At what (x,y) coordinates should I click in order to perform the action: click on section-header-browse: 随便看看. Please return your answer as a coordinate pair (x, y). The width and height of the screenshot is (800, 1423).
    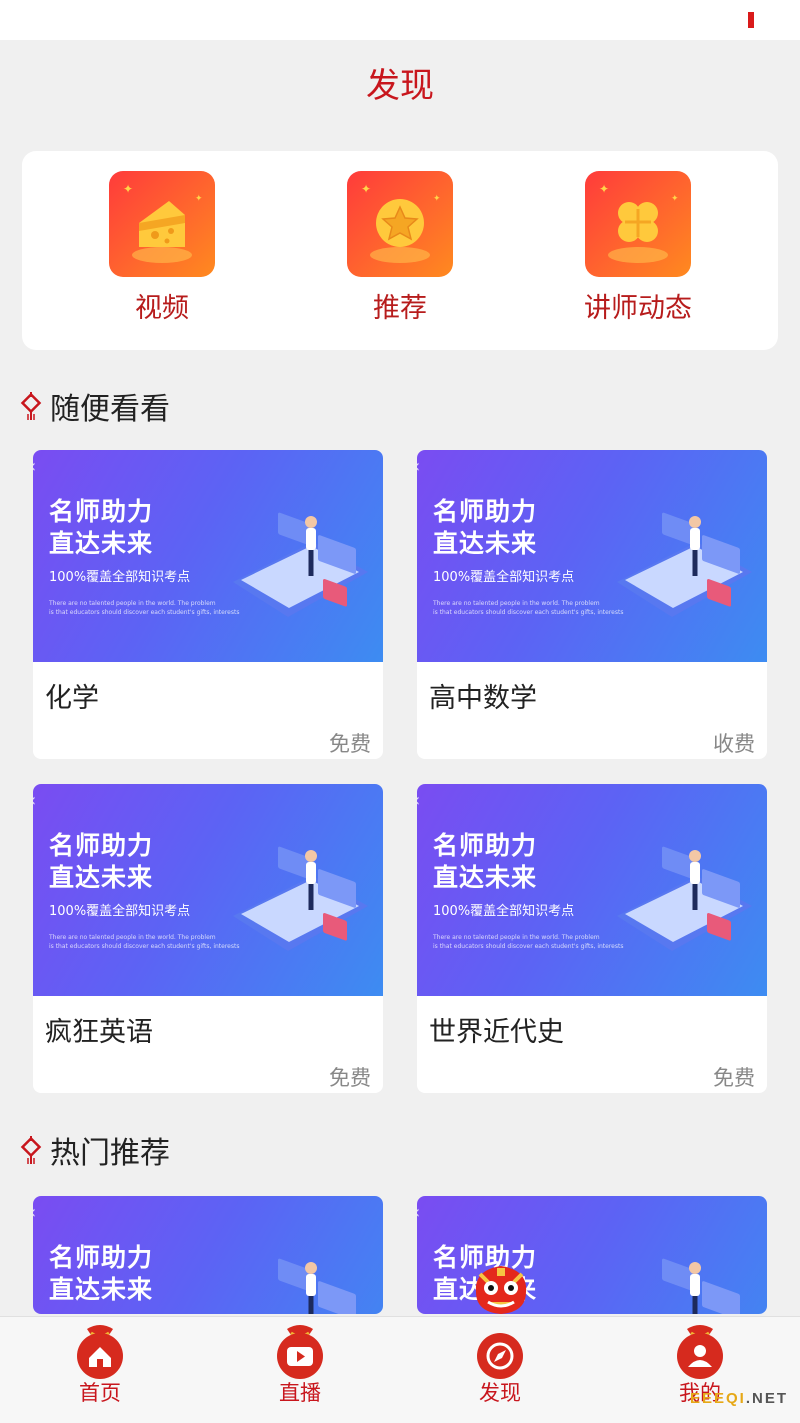
    Looking at the image, I should click on (95, 406).